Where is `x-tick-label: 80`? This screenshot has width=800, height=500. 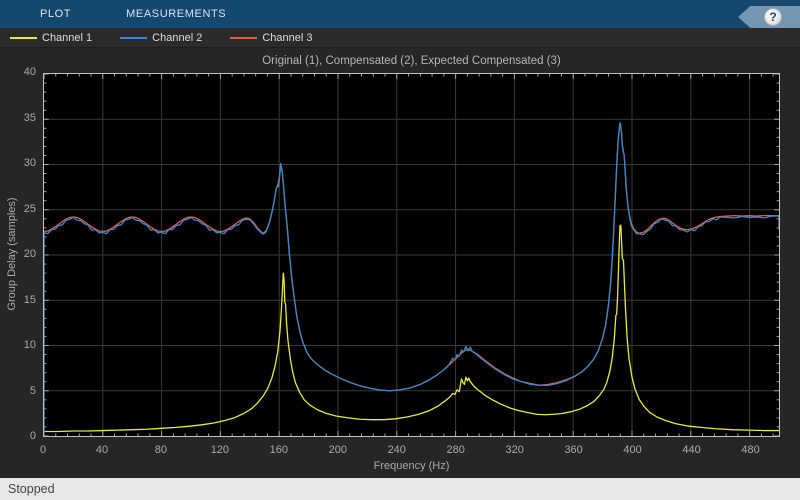
x-tick-label: 80 is located at coordinates (161, 450).